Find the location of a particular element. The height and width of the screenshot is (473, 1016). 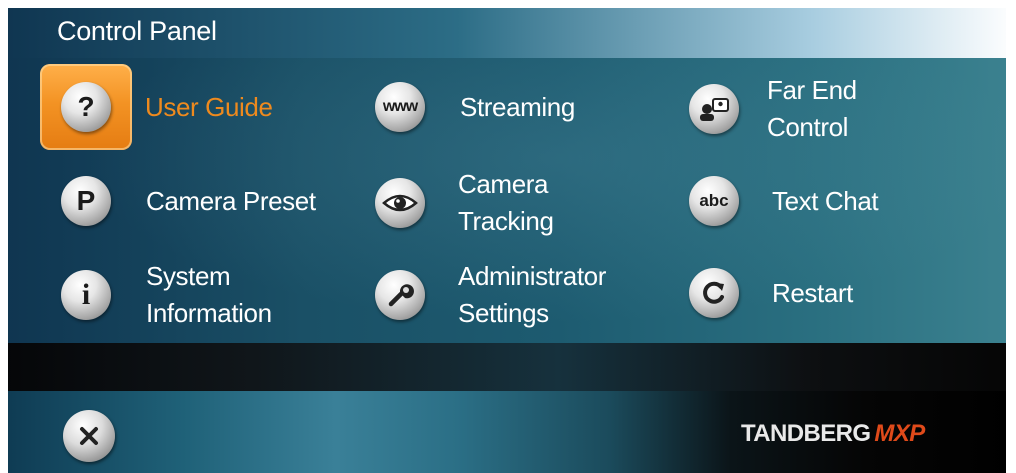

abc-icon: abc is located at coordinates (714, 201).